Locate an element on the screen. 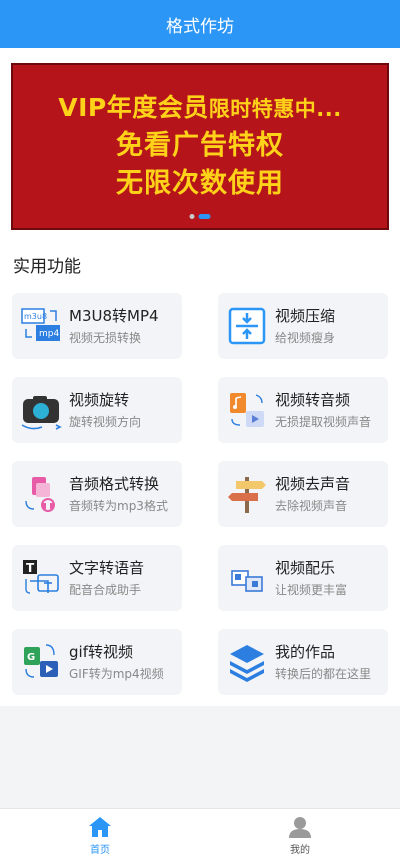 The height and width of the screenshot is (862, 400). carousel-indicator is located at coordinates (200, 216).